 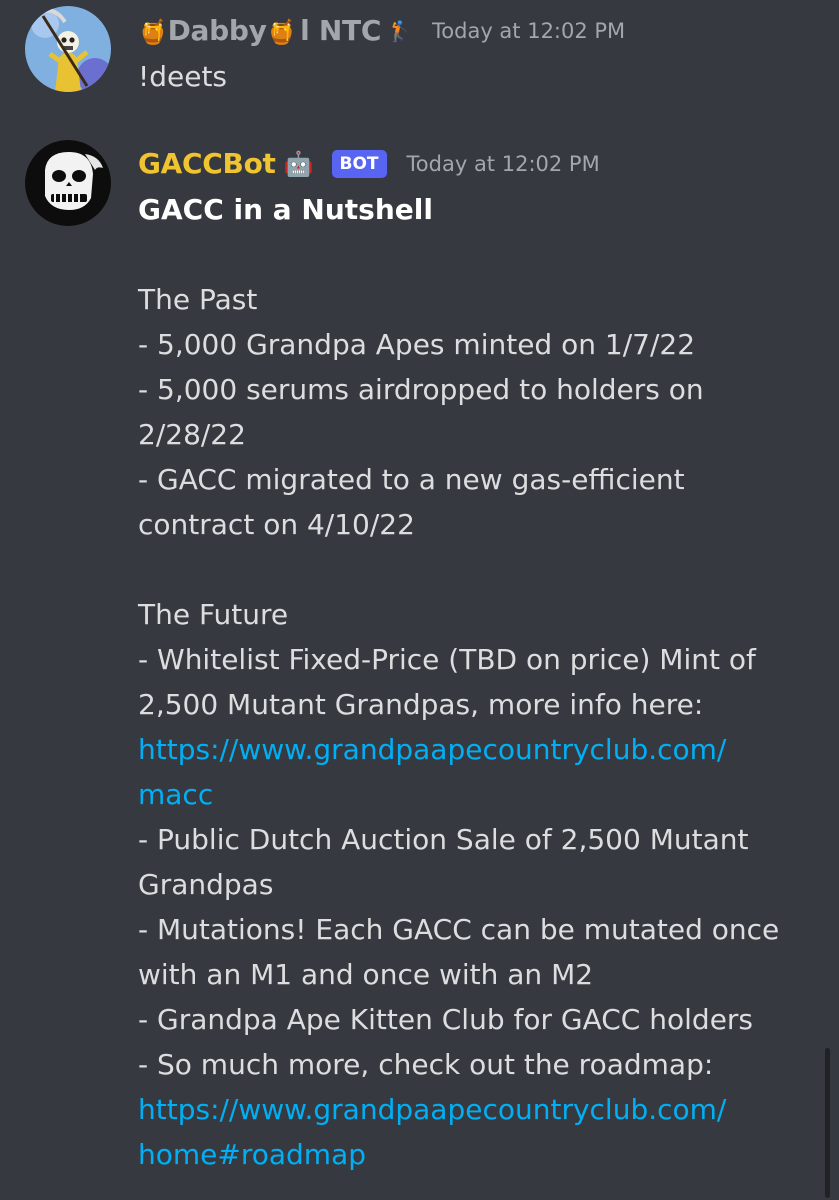 What do you see at coordinates (474, 794) in the screenshot?
I see `macc-link: macc` at bounding box center [474, 794].